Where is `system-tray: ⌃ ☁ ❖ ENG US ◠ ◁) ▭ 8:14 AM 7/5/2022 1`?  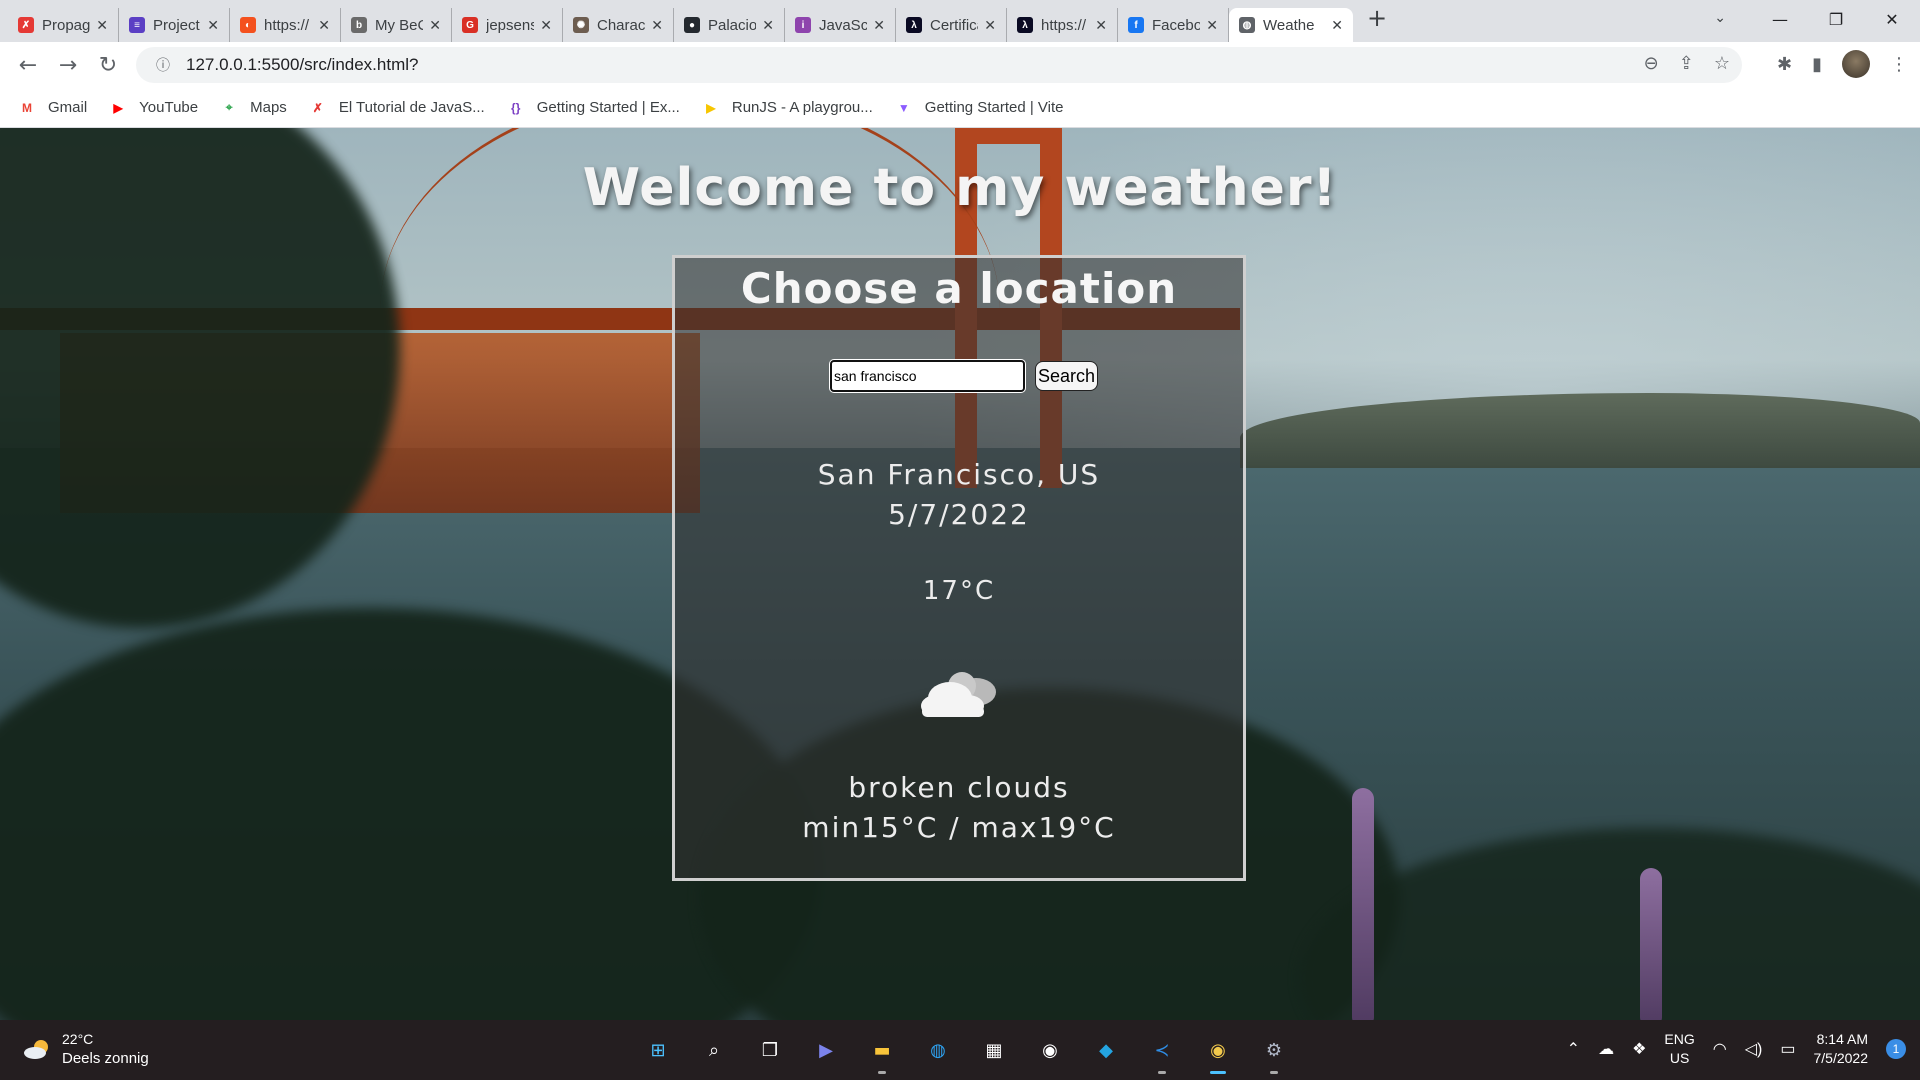
system-tray: ⌃ ☁ ❖ ENG US ◠ ◁) ▭ 8:14 AM 7/5/2022 1 is located at coordinates (1736, 1049).